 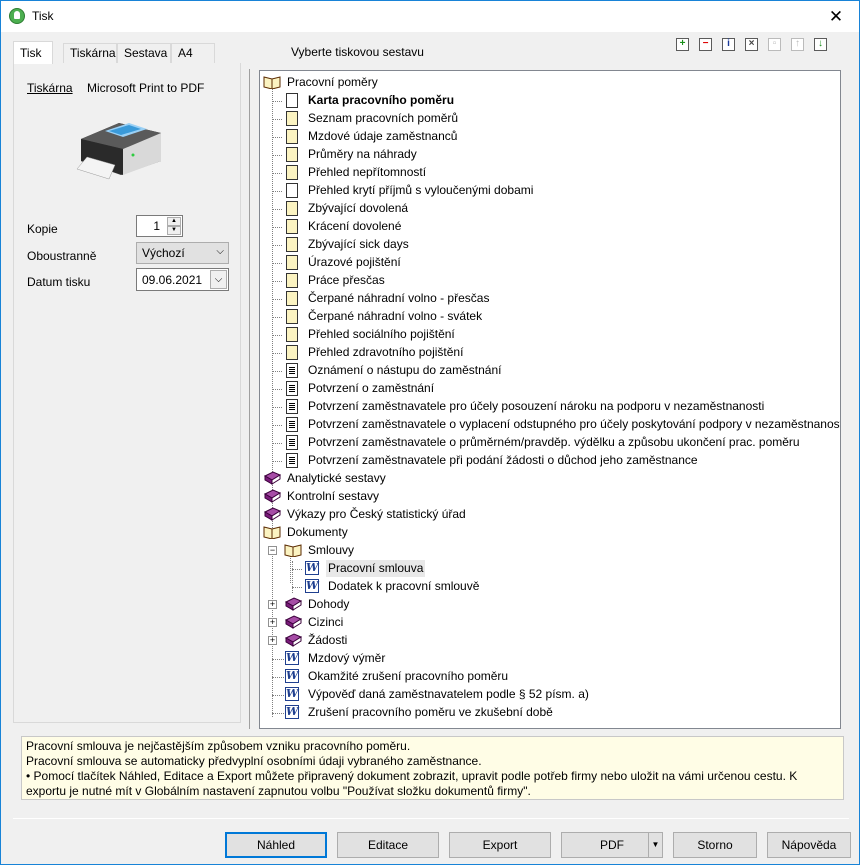 What do you see at coordinates (90, 53) in the screenshot?
I see `tab-tiskarna: Tiskárna` at bounding box center [90, 53].